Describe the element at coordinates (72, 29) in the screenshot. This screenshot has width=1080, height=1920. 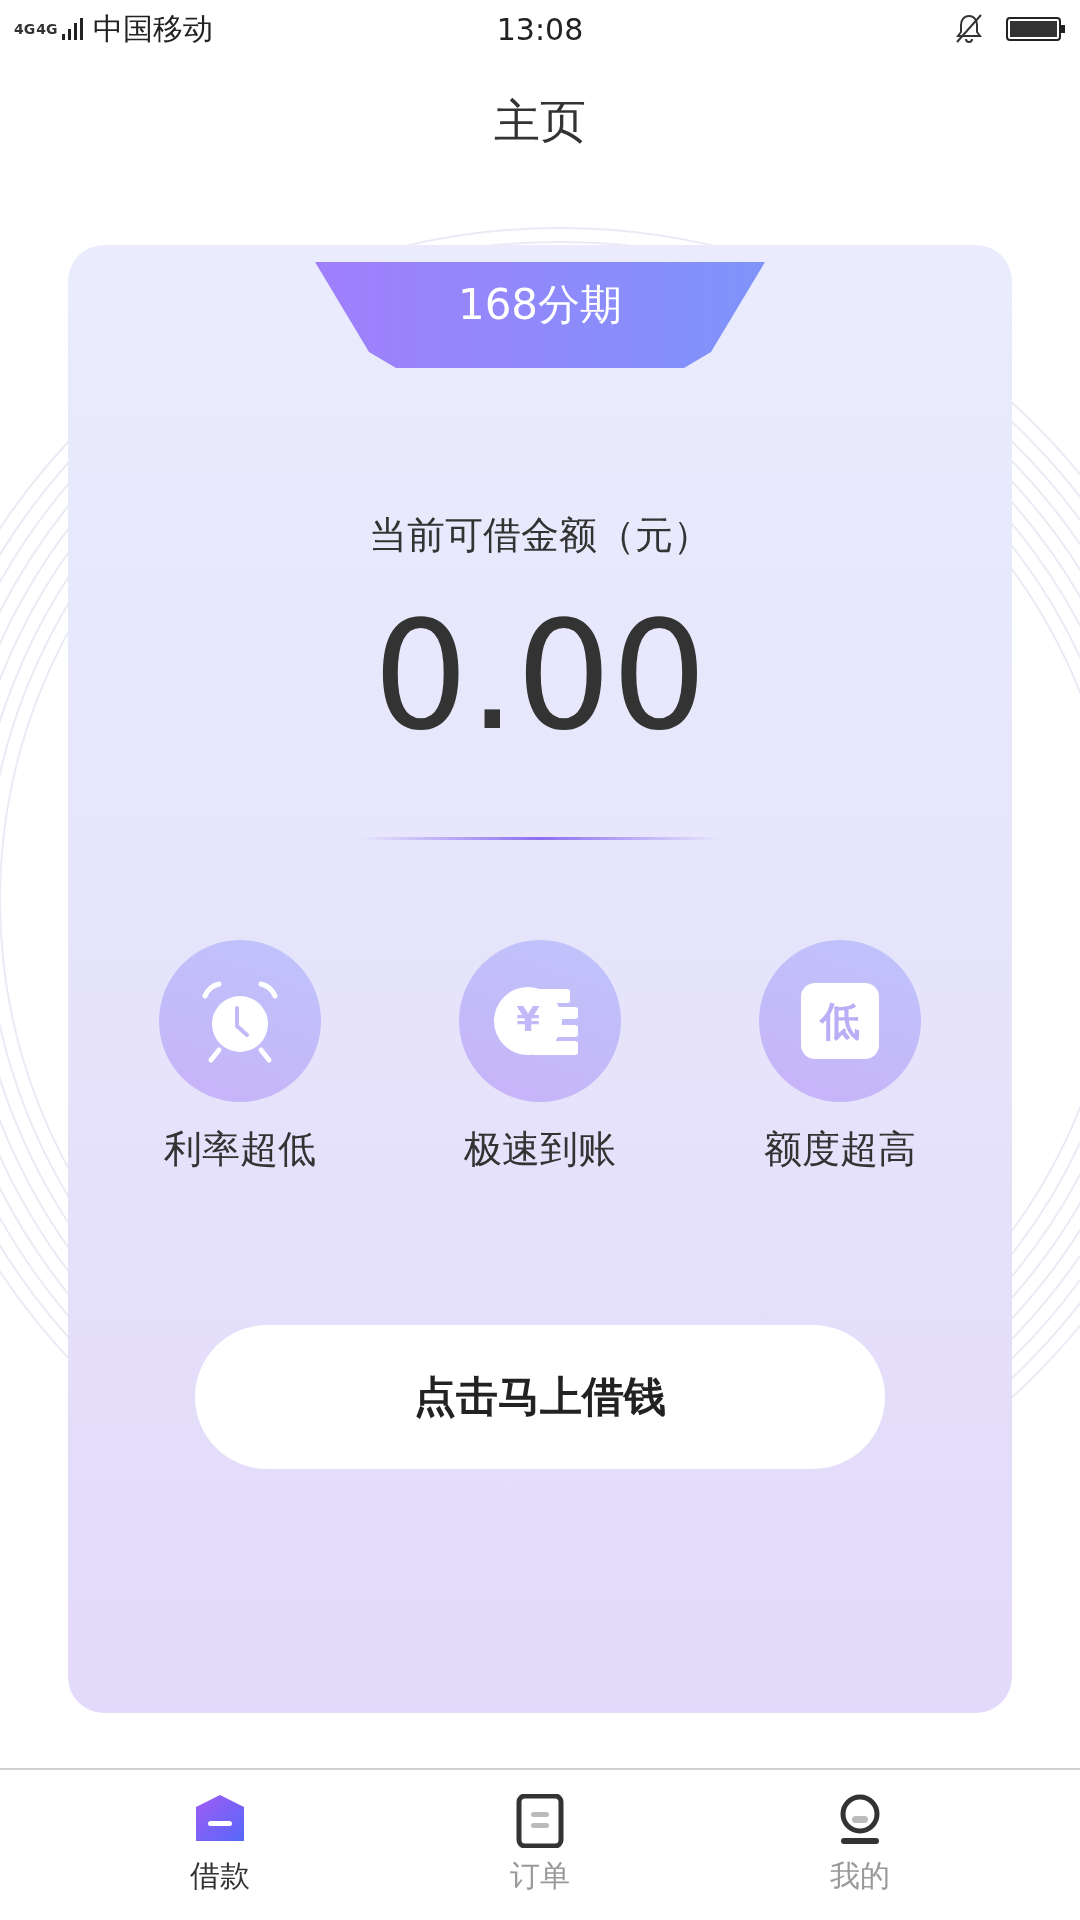
I see `signal-icon` at that location.